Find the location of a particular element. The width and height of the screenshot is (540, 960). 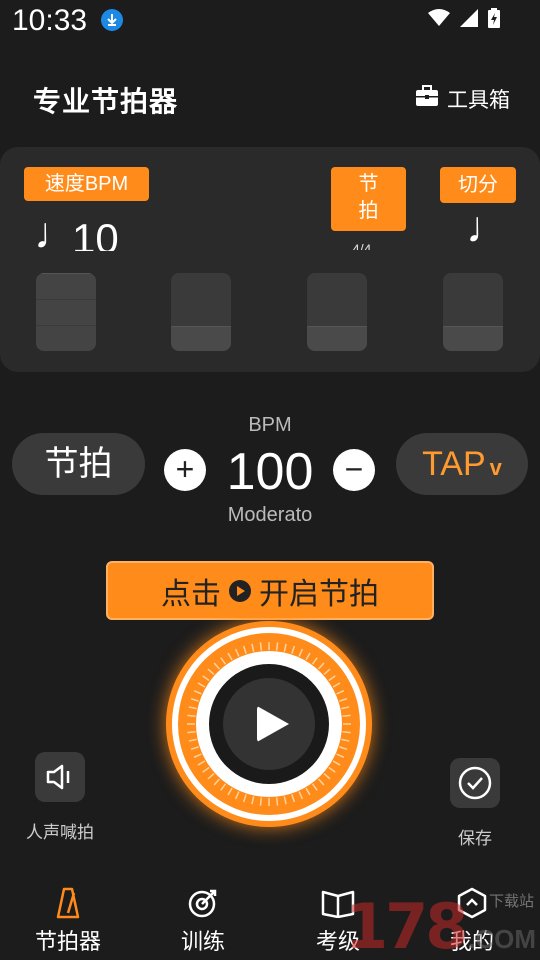

status-bar: 10:33 is located at coordinates (270, 22).